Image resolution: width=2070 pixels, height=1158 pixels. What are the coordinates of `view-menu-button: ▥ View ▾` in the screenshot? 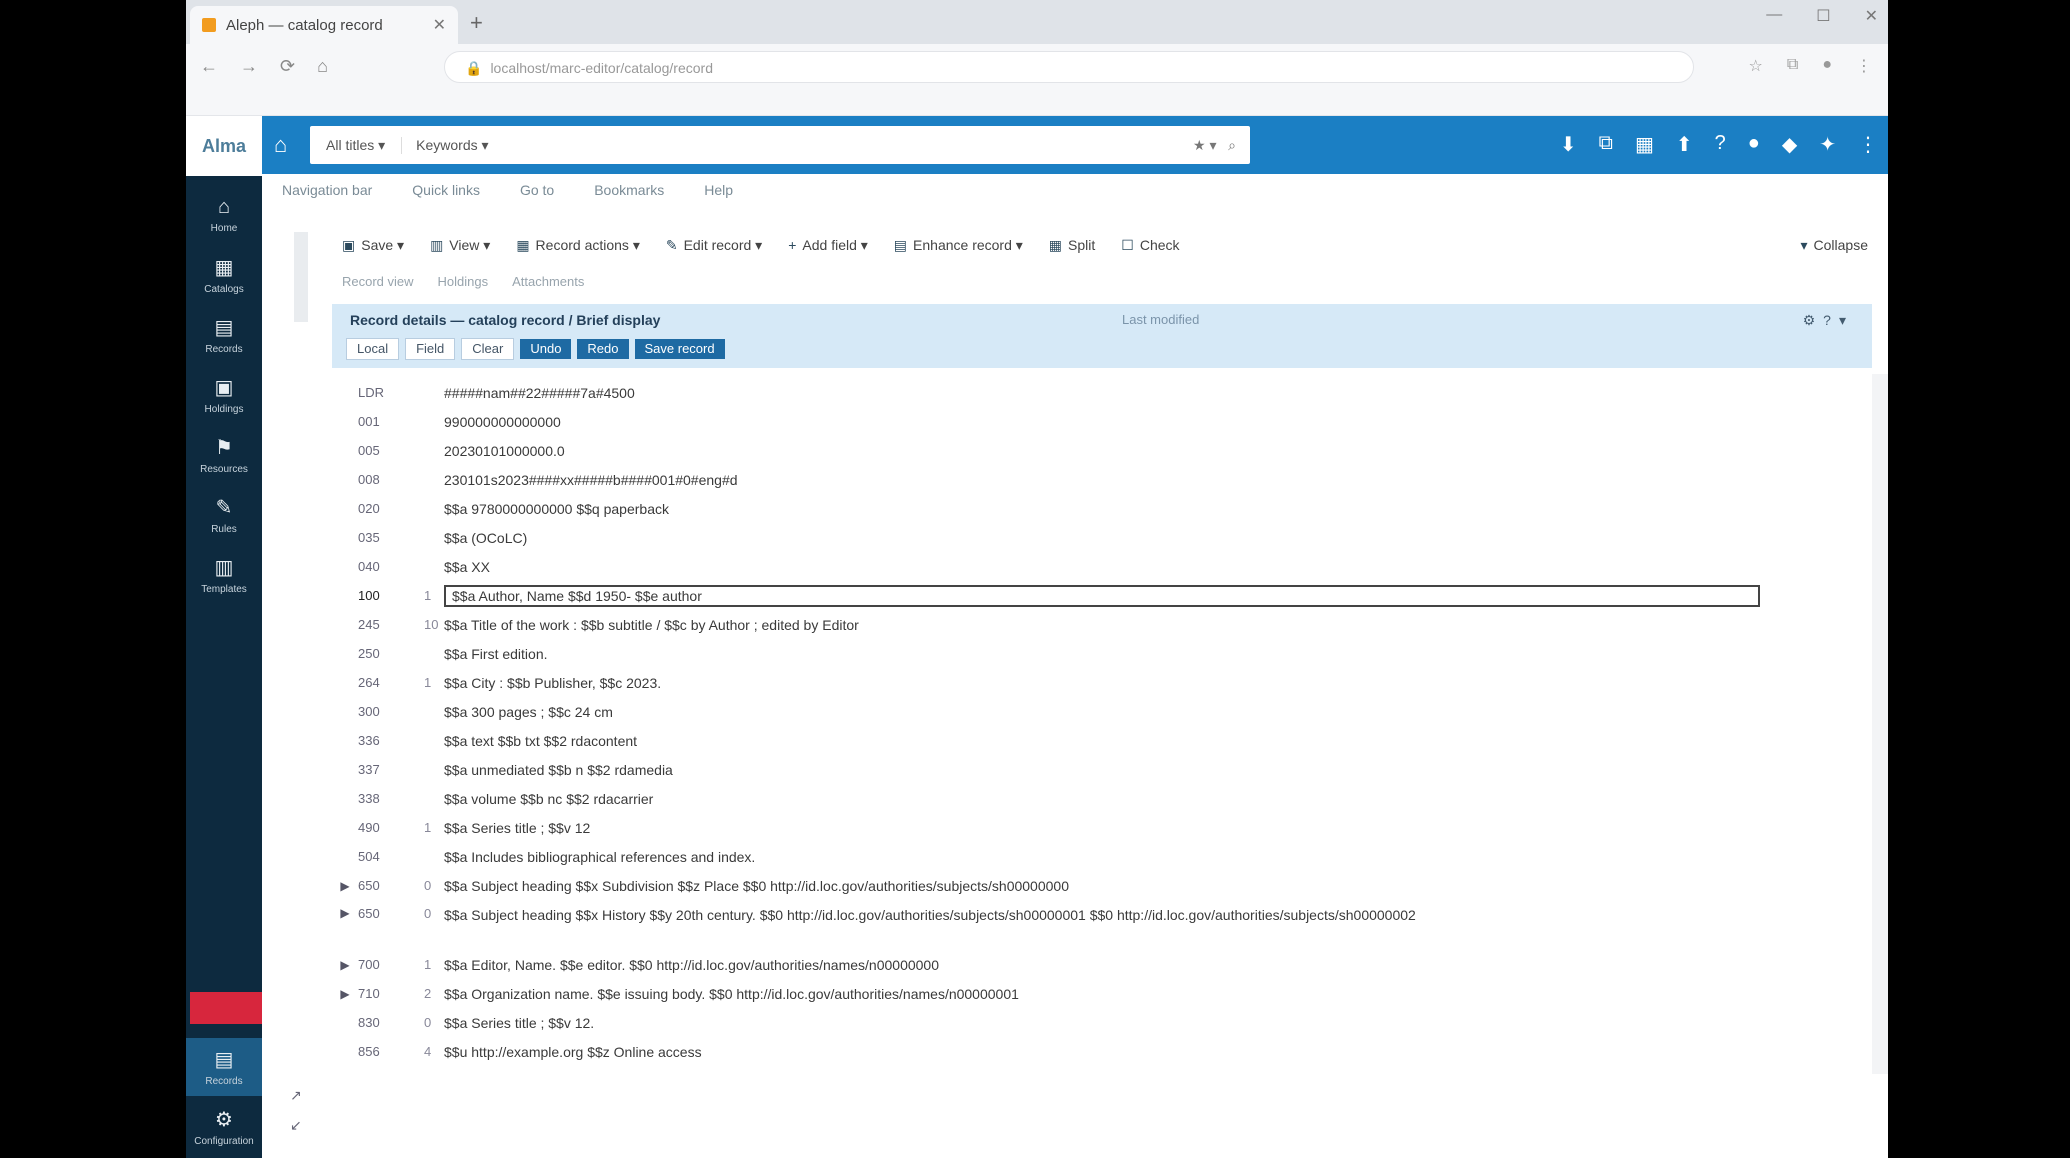 It's located at (460, 245).